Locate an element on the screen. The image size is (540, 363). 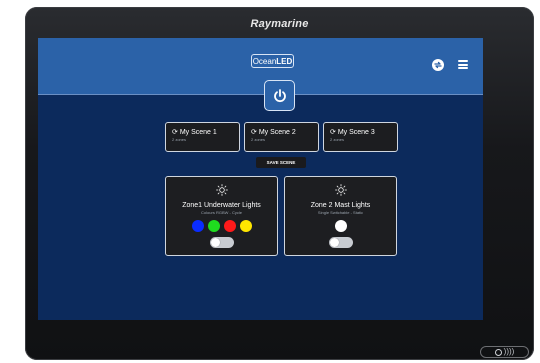
color-swatch-red is located at coordinates (229, 226).